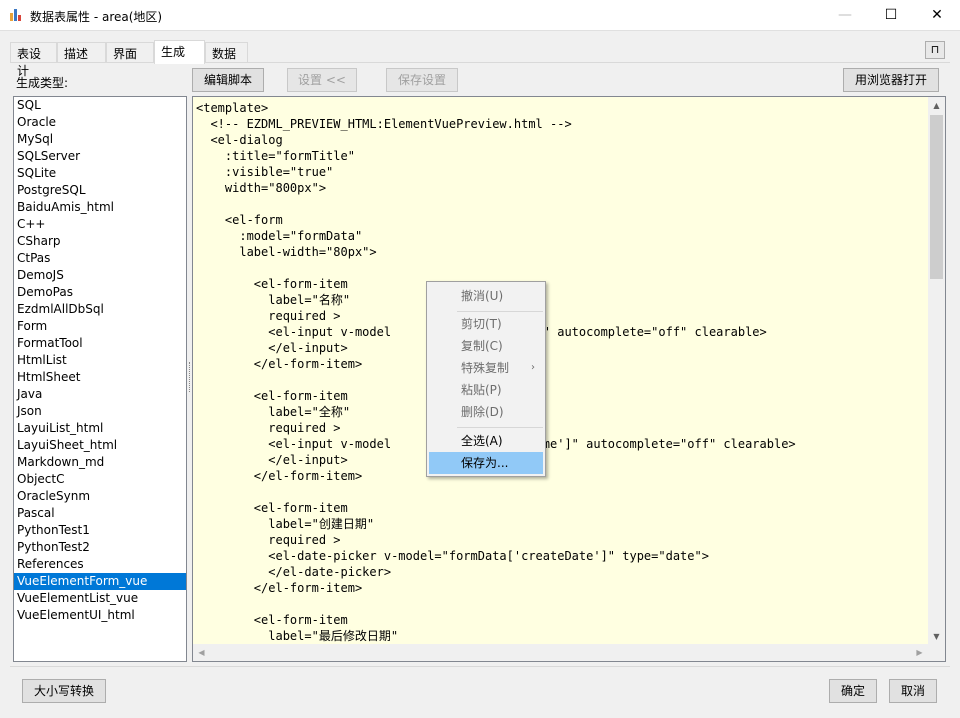 The image size is (960, 718). Describe the element at coordinates (919, 652) in the screenshot. I see `scroll-right-icon: ▶` at that location.